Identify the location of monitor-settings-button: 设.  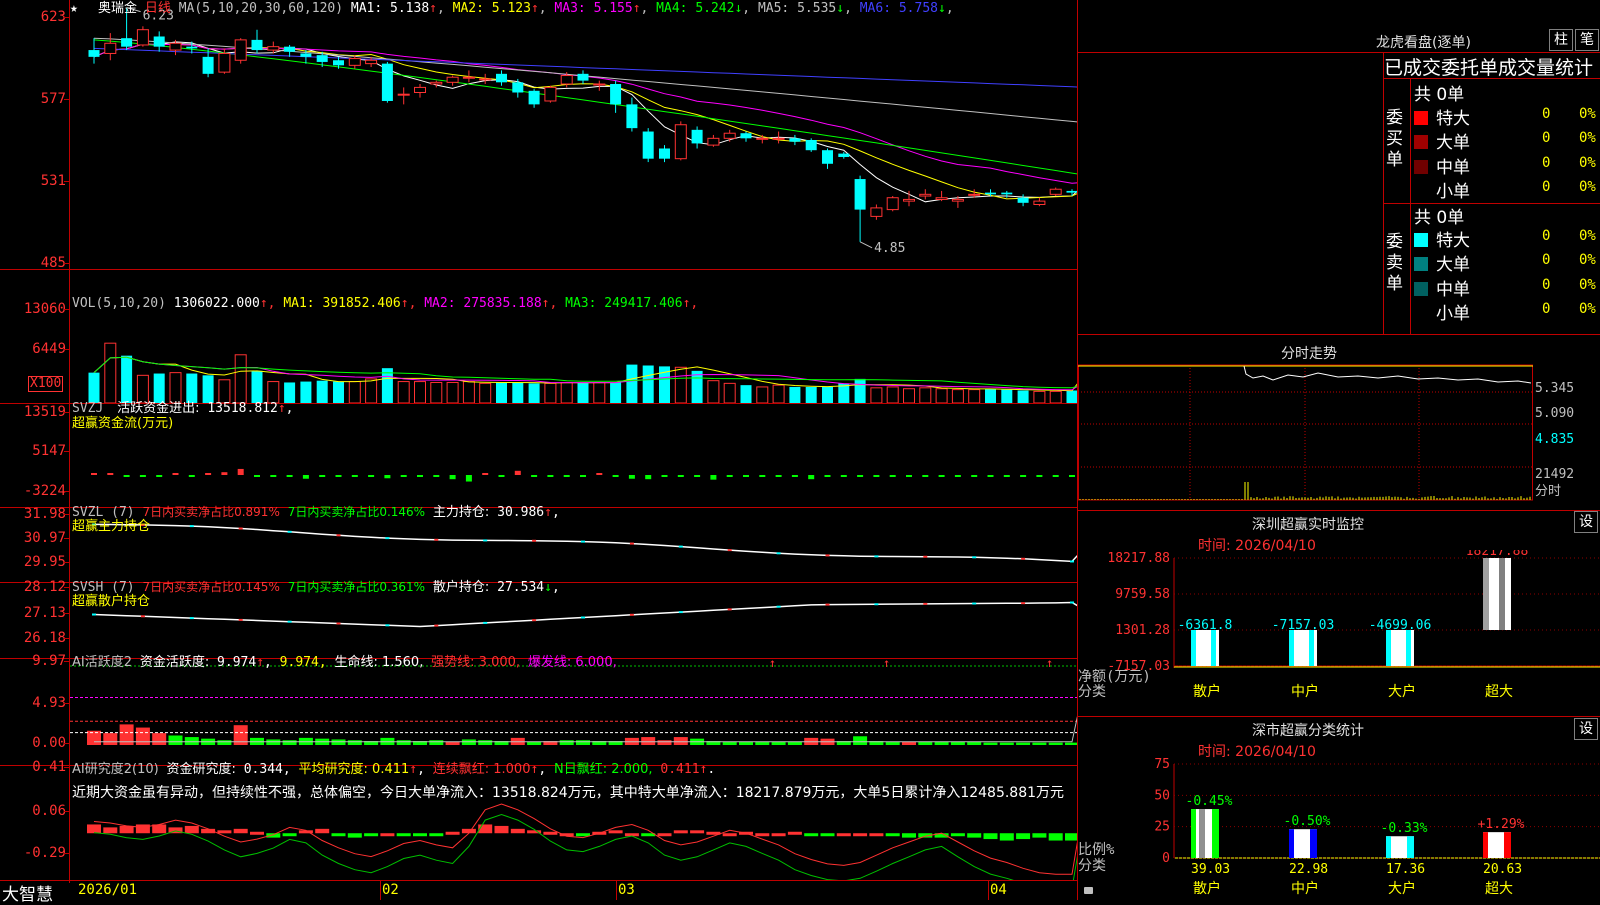
(1586, 522).